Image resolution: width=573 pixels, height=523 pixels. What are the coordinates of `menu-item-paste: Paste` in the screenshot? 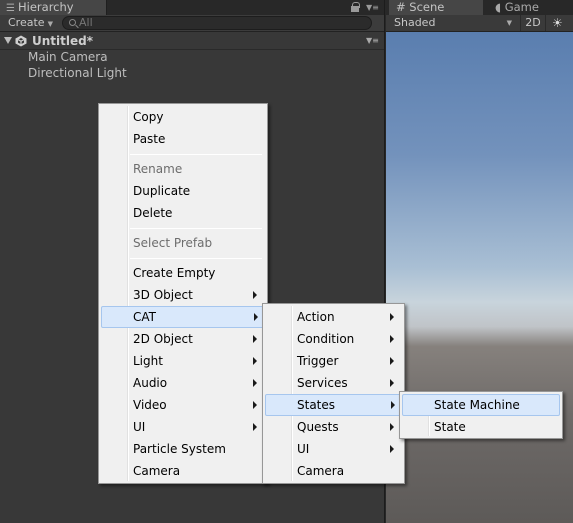 It's located at (183, 139).